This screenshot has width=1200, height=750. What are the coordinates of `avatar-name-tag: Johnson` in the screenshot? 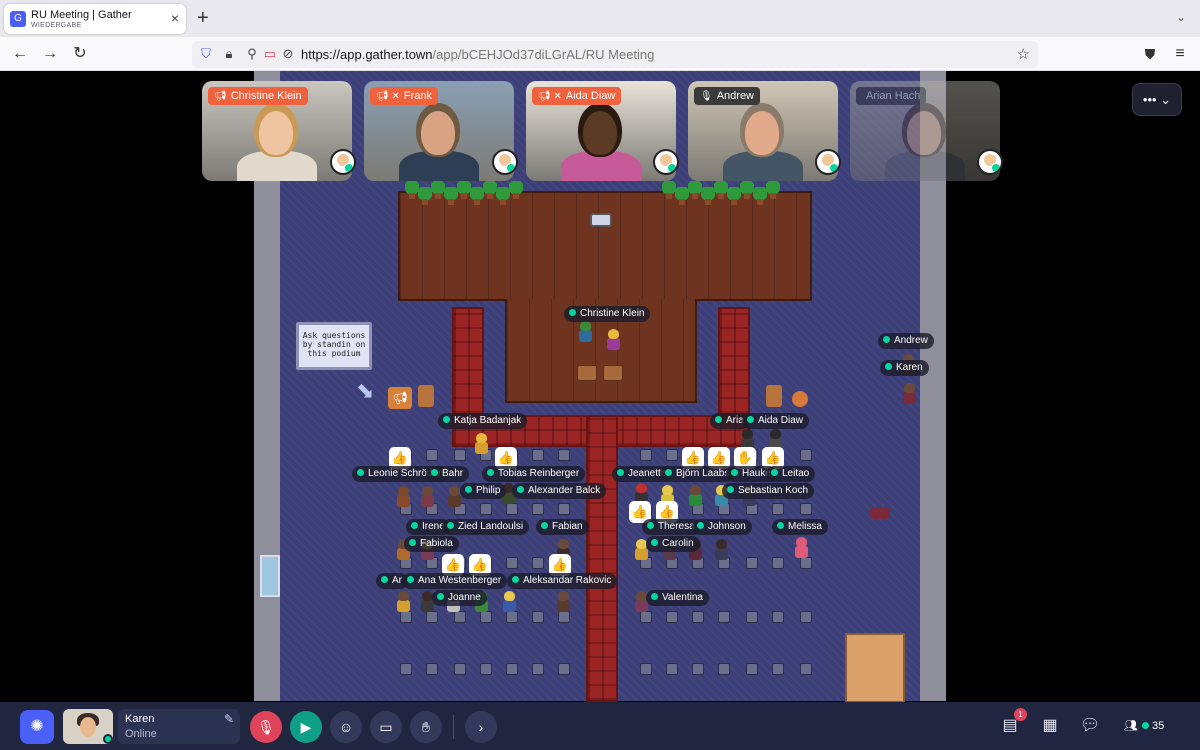 It's located at (722, 527).